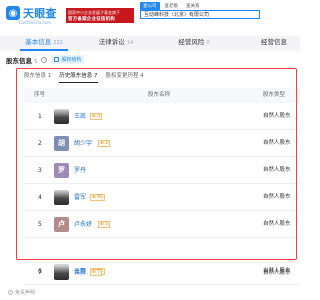  I want to click on structure-icon, so click(57, 59).